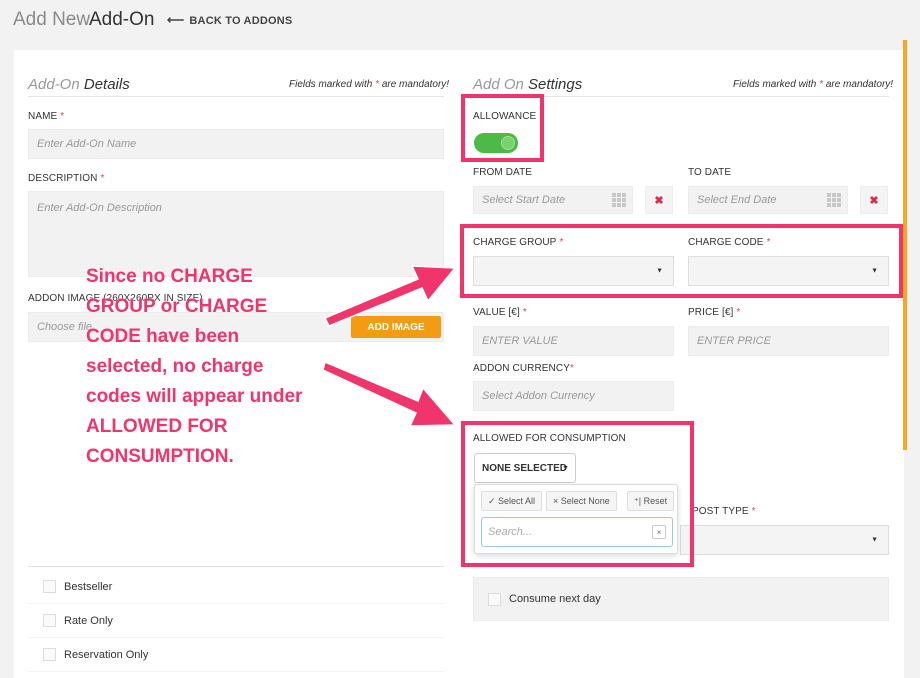 The height and width of the screenshot is (678, 920). What do you see at coordinates (502, 128) in the screenshot?
I see `highlight-allowance` at bounding box center [502, 128].